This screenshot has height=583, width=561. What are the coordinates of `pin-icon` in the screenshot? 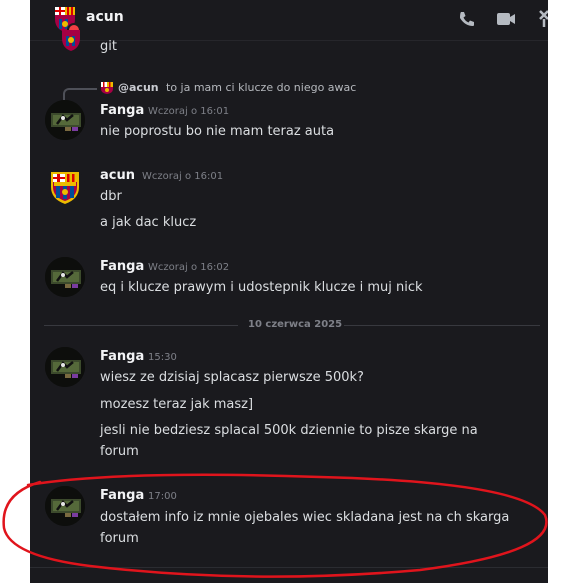 It's located at (542, 21).